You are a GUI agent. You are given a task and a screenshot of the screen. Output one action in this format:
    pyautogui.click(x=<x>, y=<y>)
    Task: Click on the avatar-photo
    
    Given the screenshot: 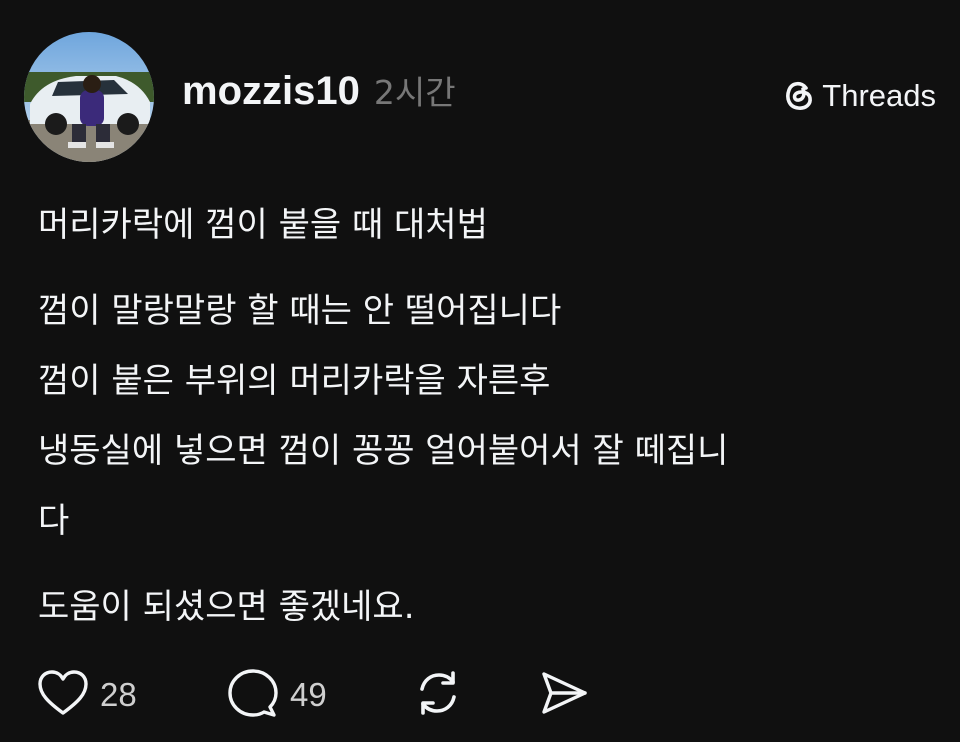 What is the action you would take?
    pyautogui.click(x=89, y=97)
    